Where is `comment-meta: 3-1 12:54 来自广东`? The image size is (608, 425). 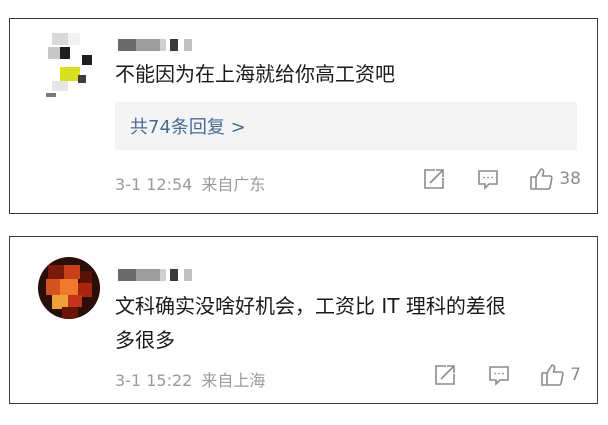 comment-meta: 3-1 12:54 来自广东 is located at coordinates (190, 183).